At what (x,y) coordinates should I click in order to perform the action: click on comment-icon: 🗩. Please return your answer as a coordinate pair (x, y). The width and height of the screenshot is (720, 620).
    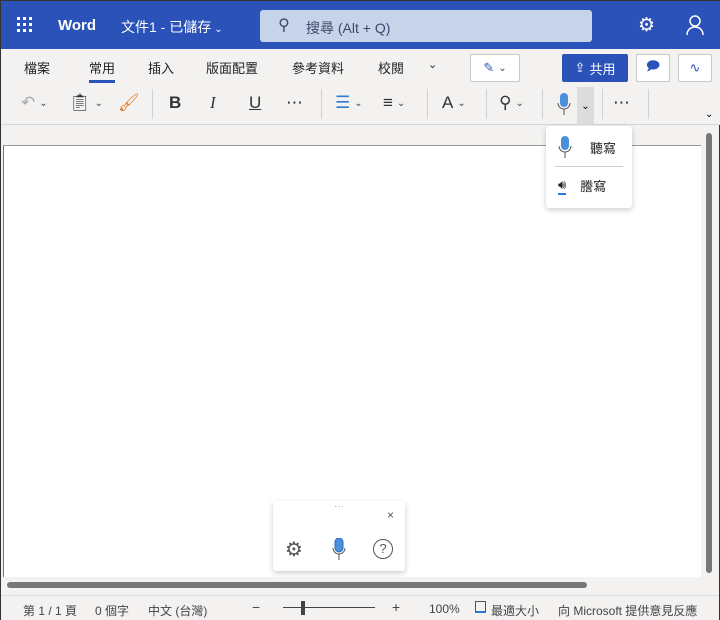
    Looking at the image, I should click on (653, 65).